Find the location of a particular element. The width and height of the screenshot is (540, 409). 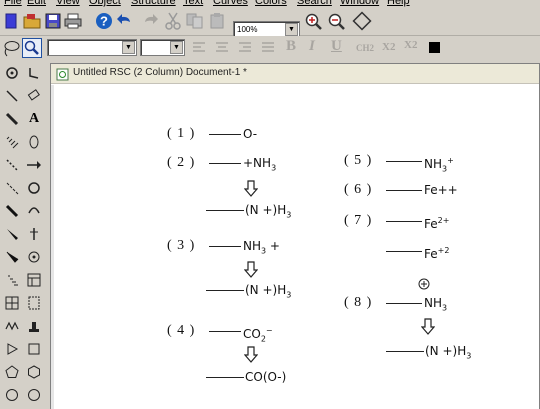

superscript-button: X2 is located at coordinates (410, 45).